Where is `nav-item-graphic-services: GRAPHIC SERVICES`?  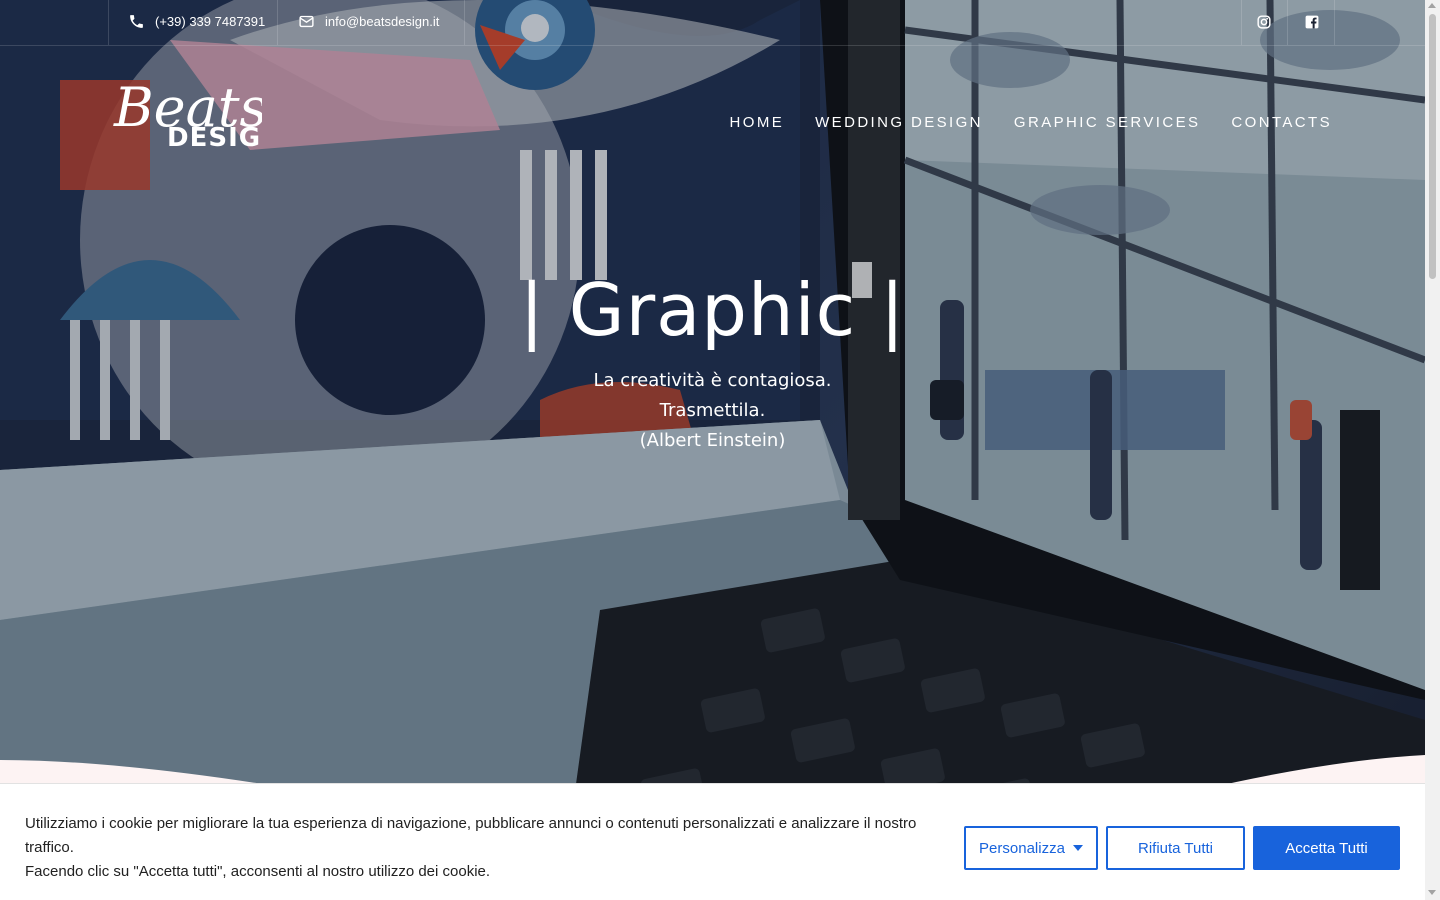
nav-item-graphic-services: GRAPHIC SERVICES is located at coordinates (1107, 122).